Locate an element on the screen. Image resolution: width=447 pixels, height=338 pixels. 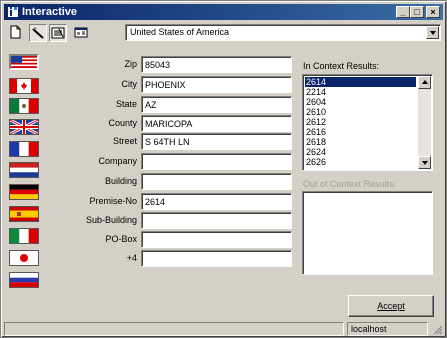
plus4-field is located at coordinates (216, 258).